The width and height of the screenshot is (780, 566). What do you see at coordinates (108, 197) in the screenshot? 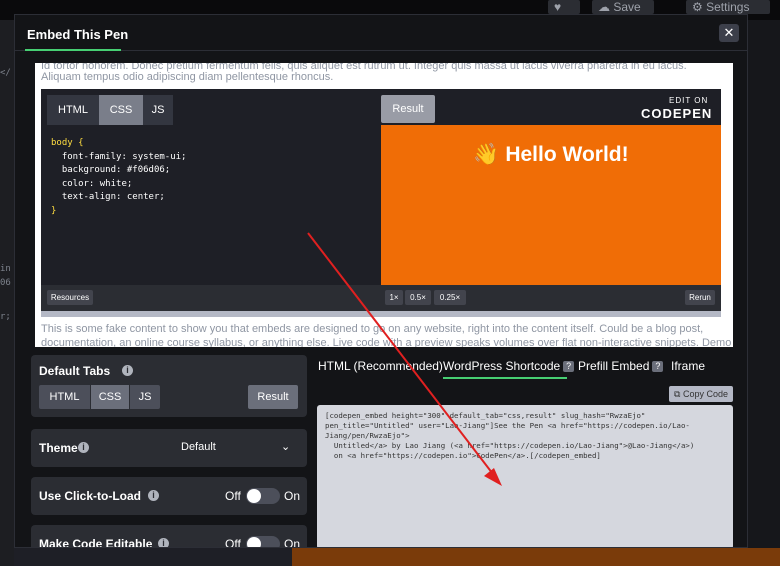
I see `code-line: text-align: center;` at bounding box center [108, 197].